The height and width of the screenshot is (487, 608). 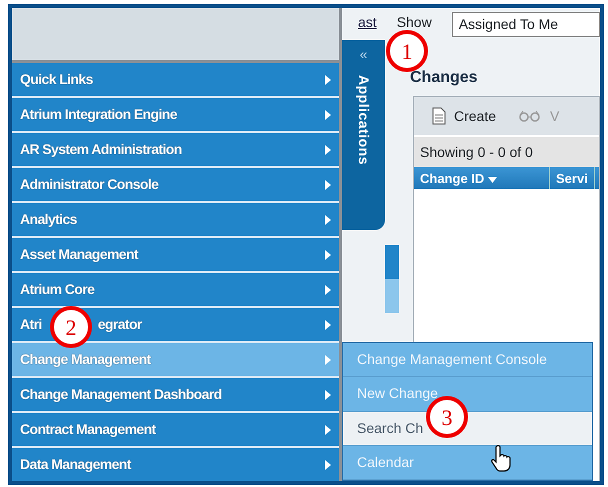 What do you see at coordinates (367, 22) in the screenshot?
I see `link: ast` at bounding box center [367, 22].